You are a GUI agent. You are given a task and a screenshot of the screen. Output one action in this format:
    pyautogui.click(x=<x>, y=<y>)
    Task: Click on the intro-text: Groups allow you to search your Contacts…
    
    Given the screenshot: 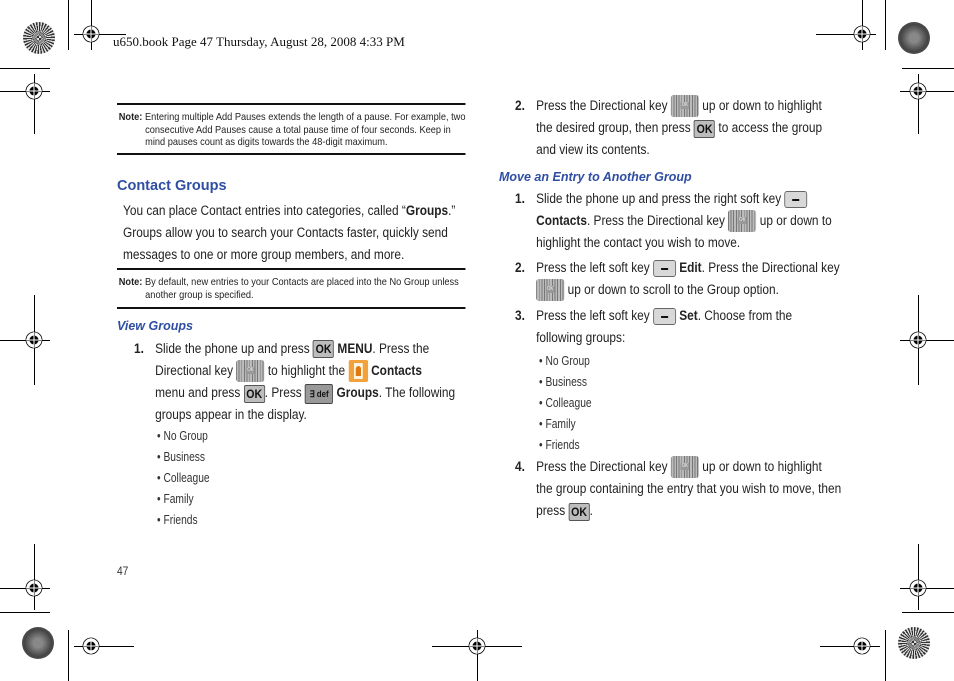 What is the action you would take?
    pyautogui.click(x=285, y=232)
    